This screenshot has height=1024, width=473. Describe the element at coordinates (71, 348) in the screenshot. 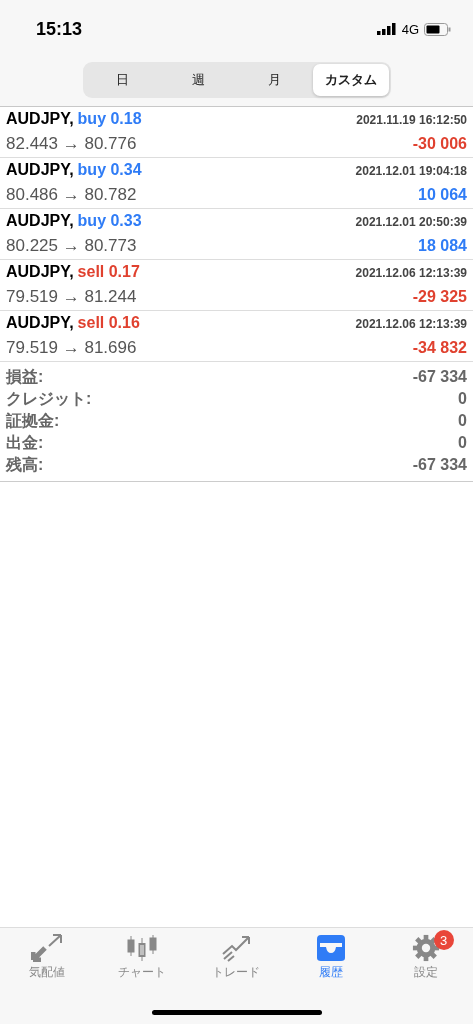

I see `price-range: 79.519 → 81.696` at that location.